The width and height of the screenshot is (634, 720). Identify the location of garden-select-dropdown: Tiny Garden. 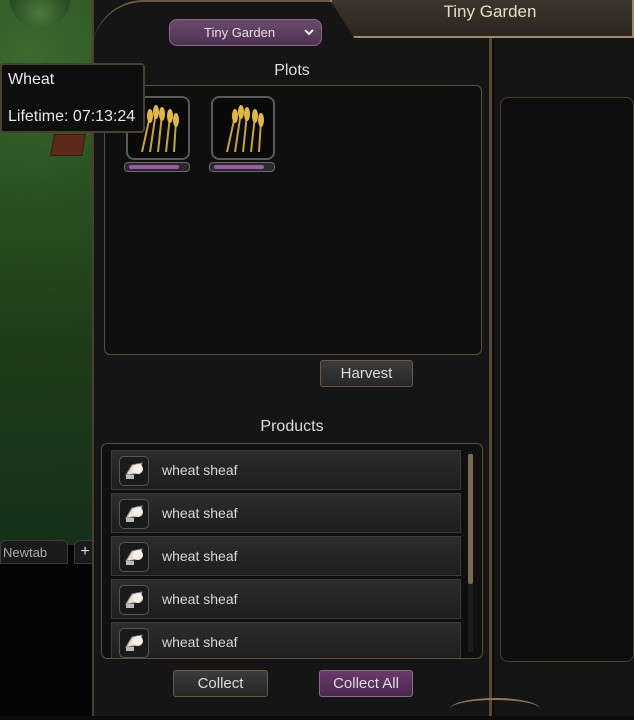
(245, 32).